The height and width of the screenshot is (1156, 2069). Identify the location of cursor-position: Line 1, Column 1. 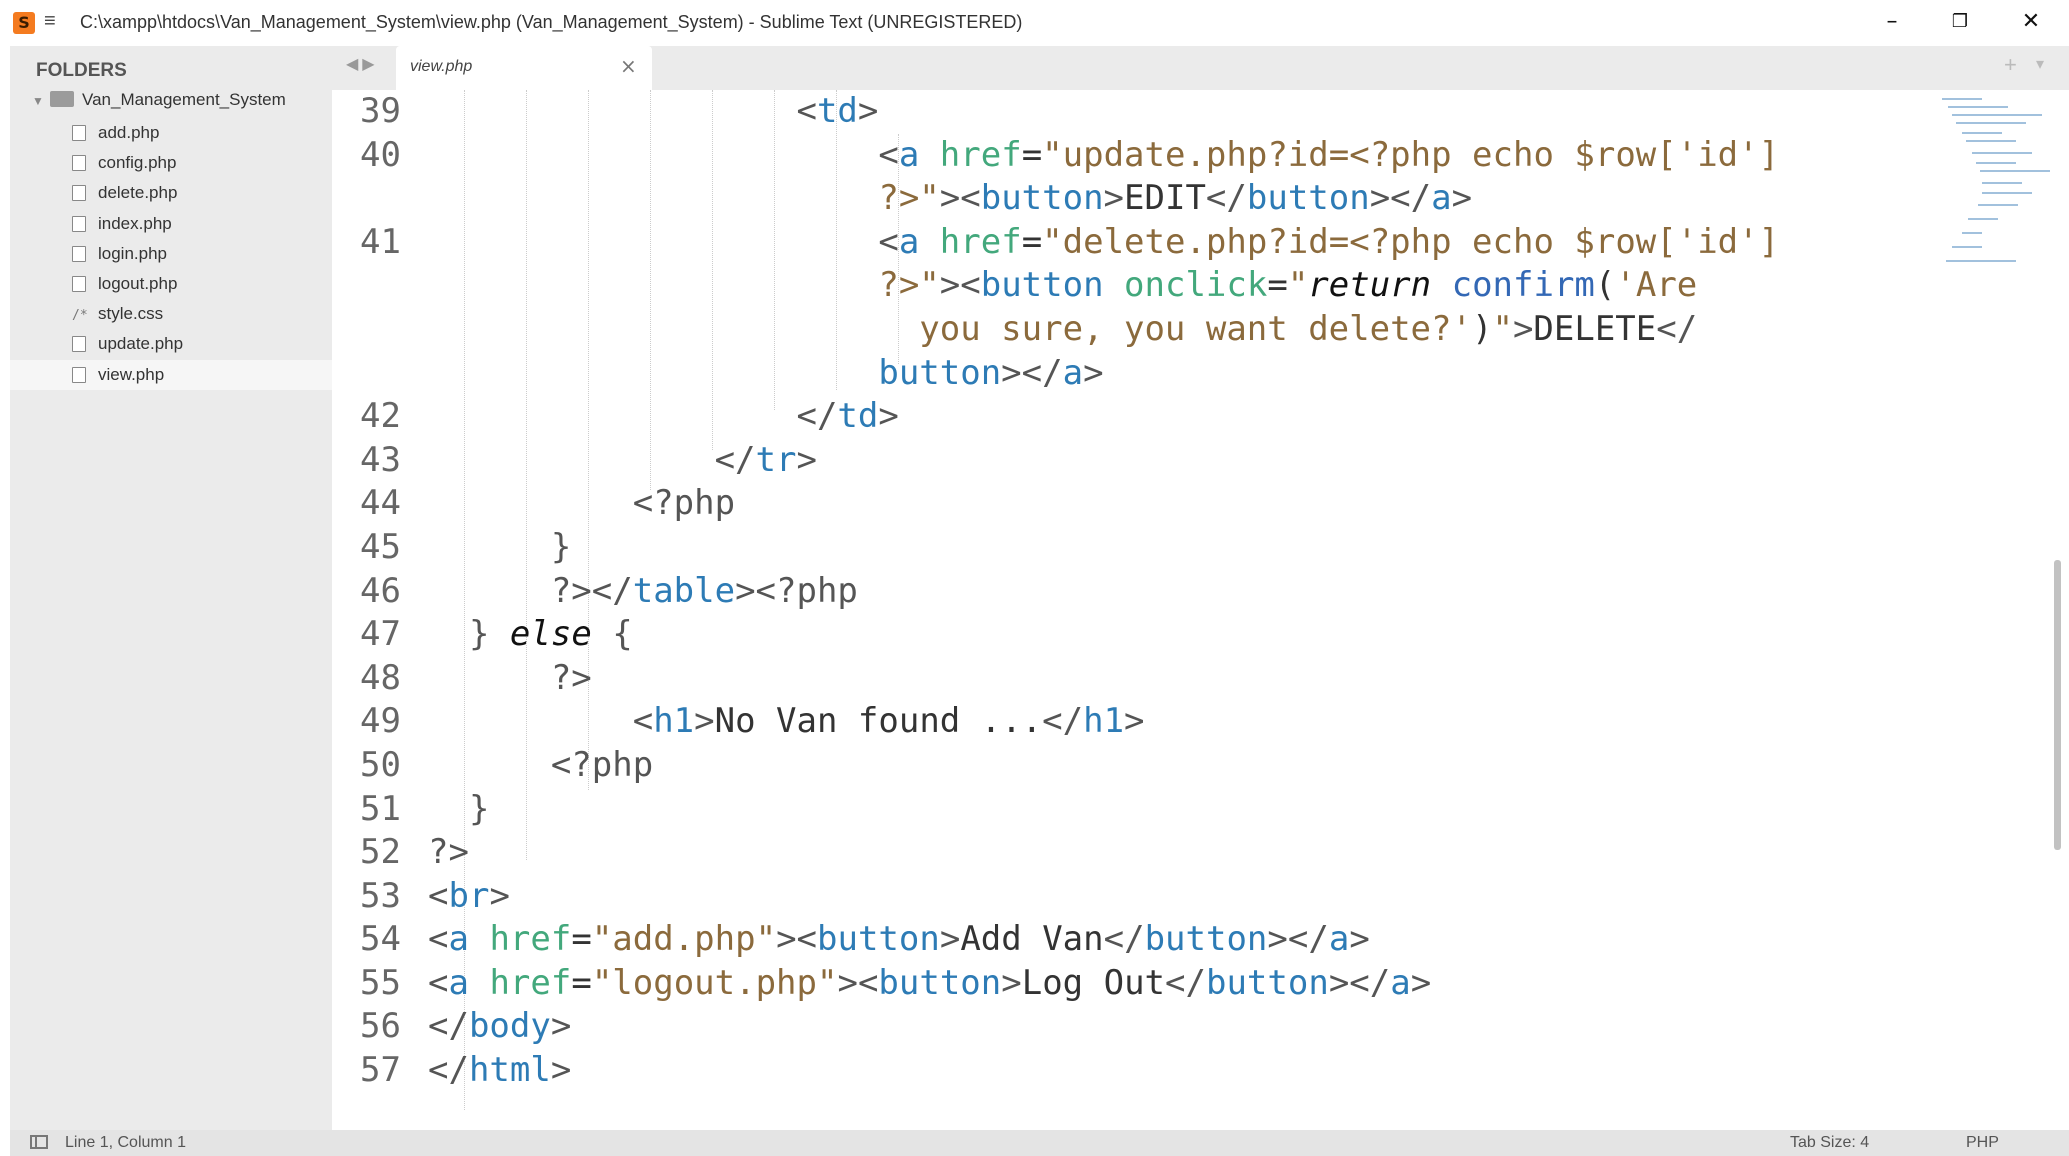
(125, 1143).